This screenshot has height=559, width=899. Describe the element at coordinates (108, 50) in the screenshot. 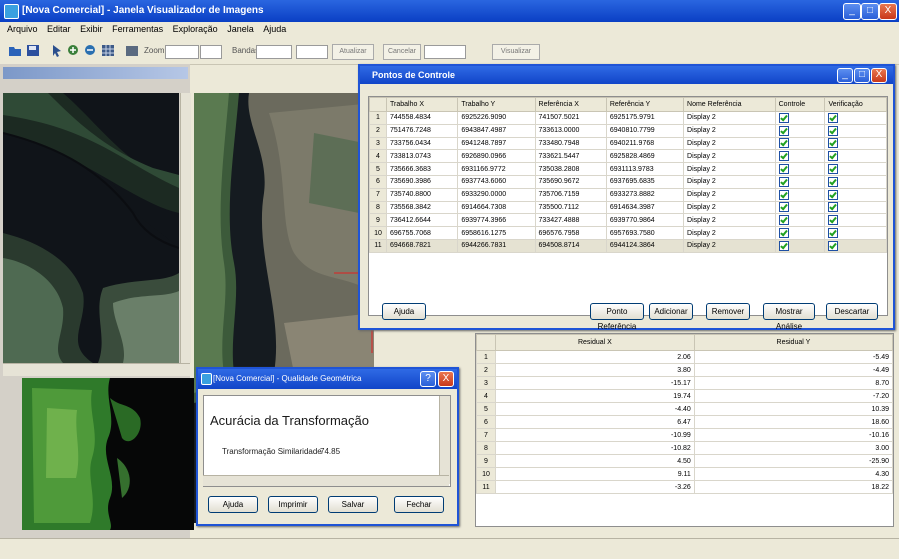

I see `grid-icon` at that location.